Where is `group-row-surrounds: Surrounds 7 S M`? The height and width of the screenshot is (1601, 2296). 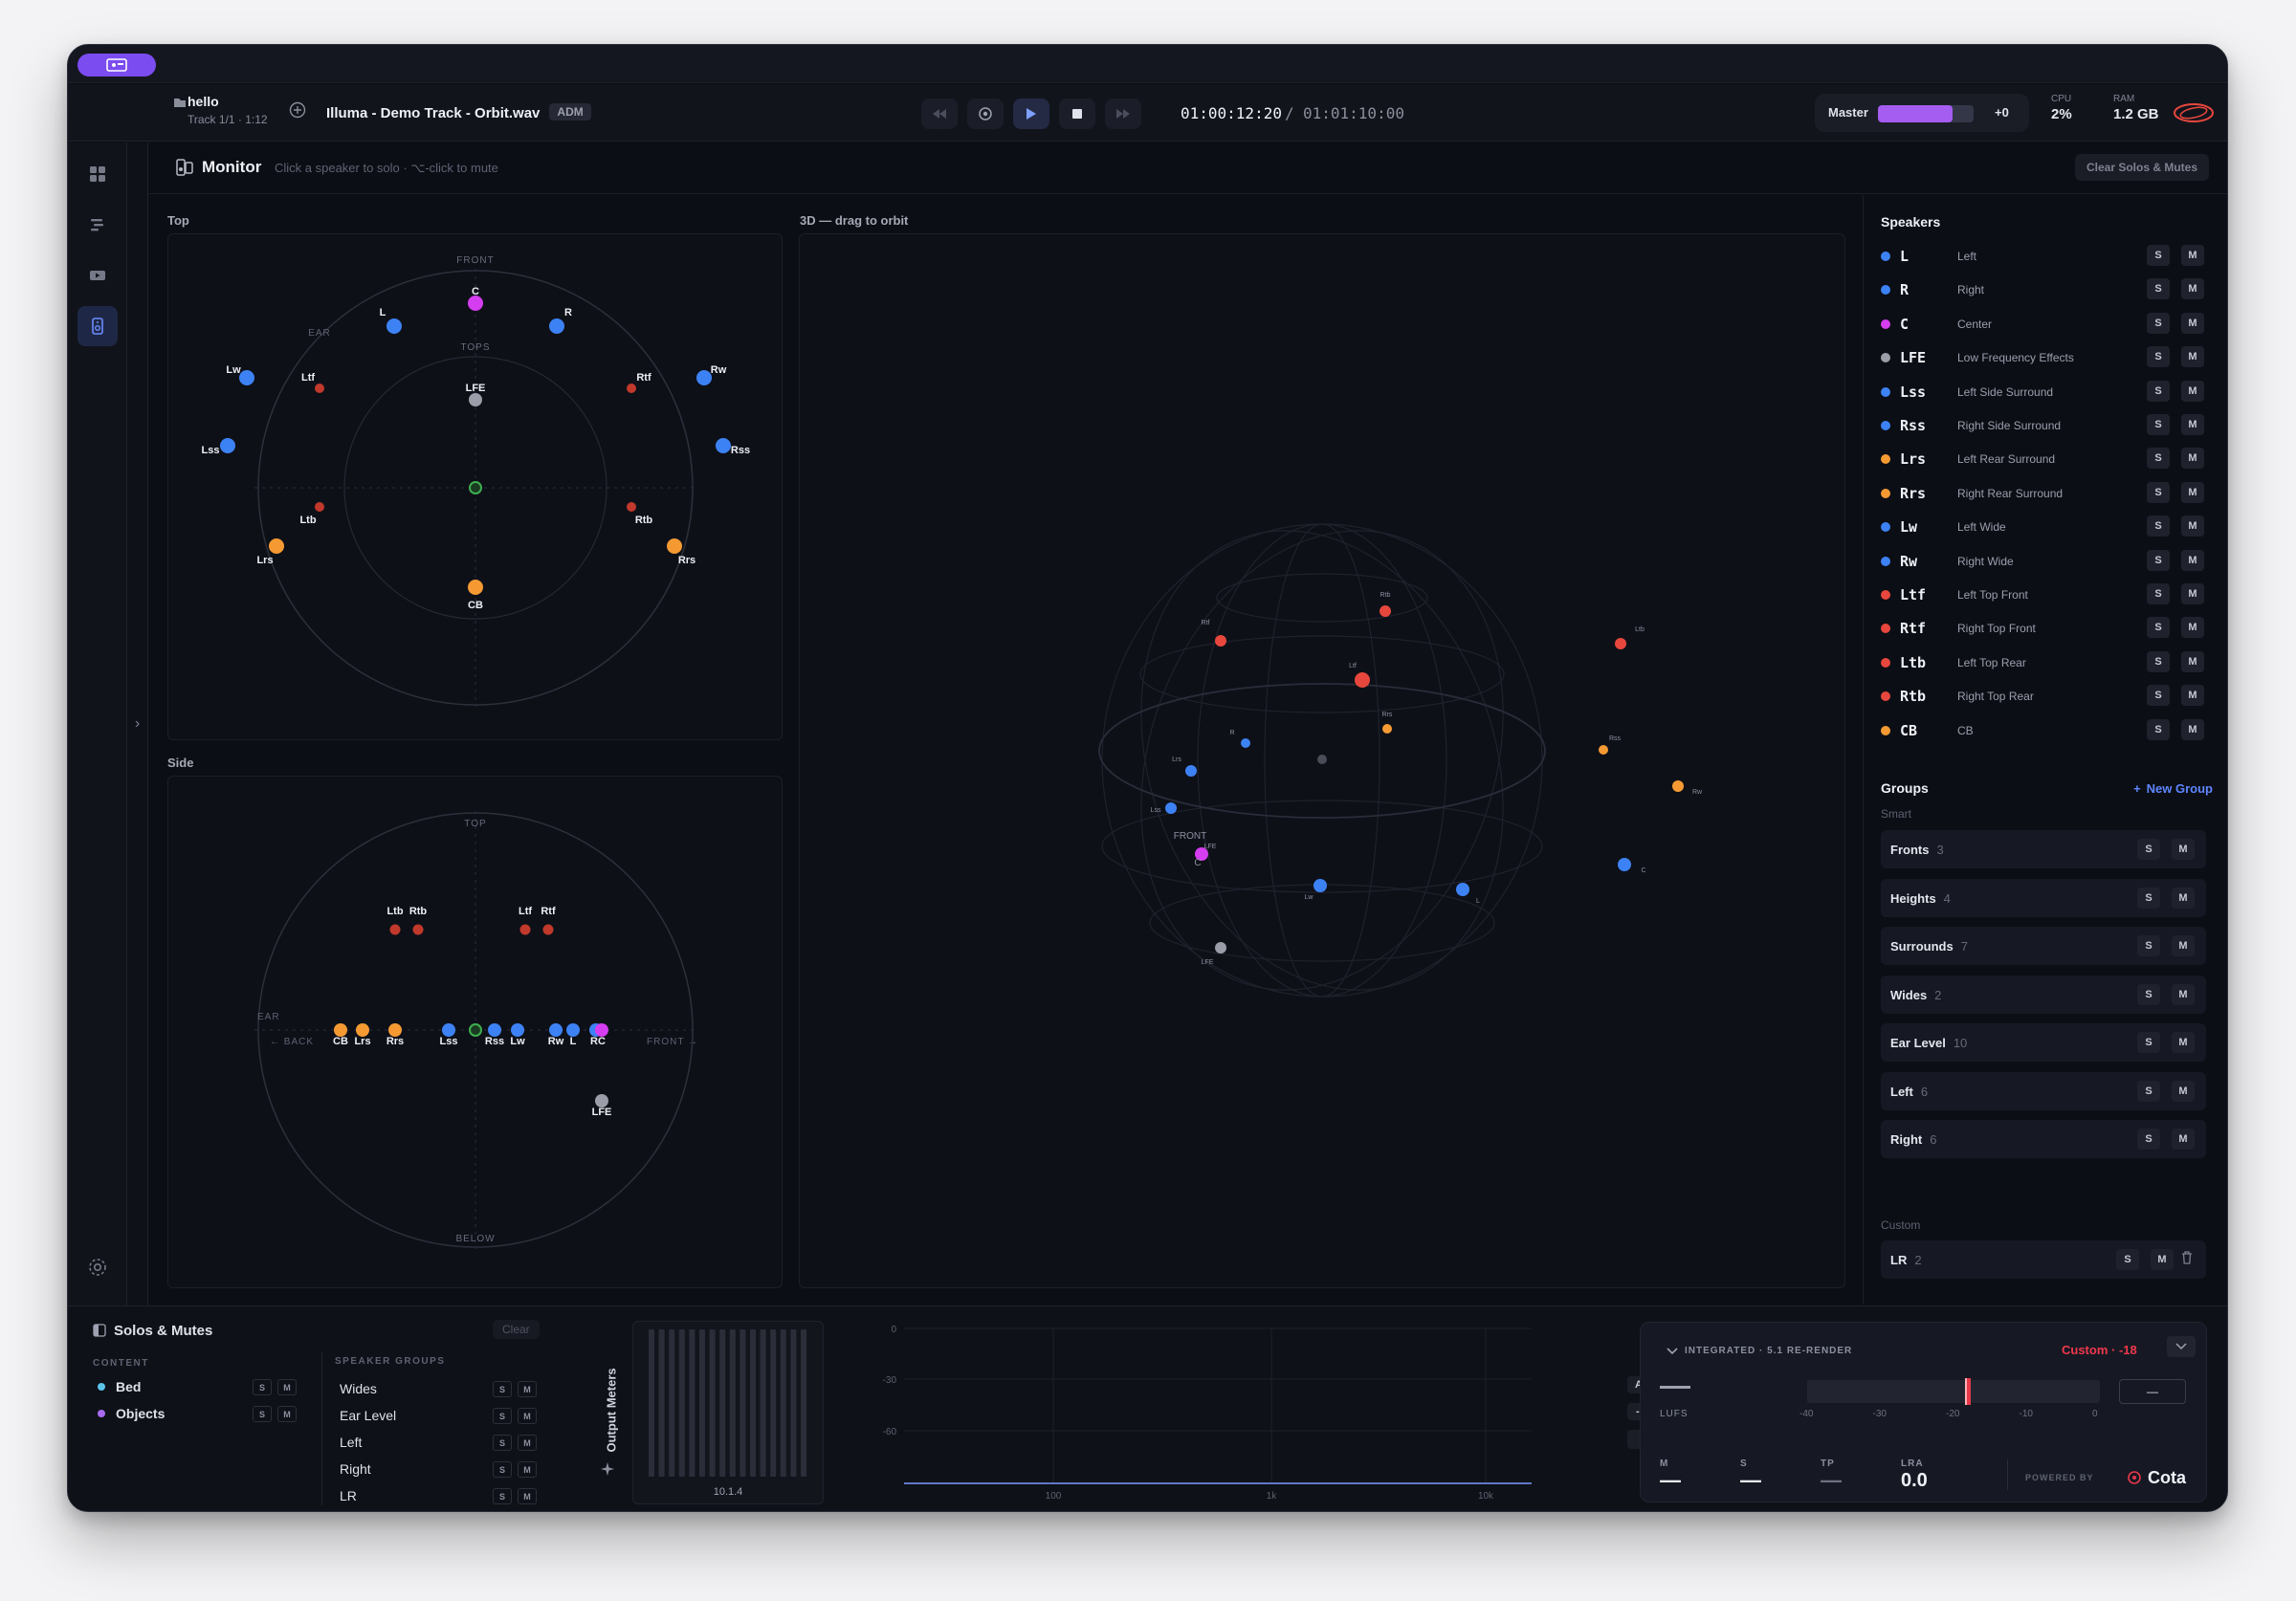 group-row-surrounds: Surrounds 7 S M is located at coordinates (2043, 946).